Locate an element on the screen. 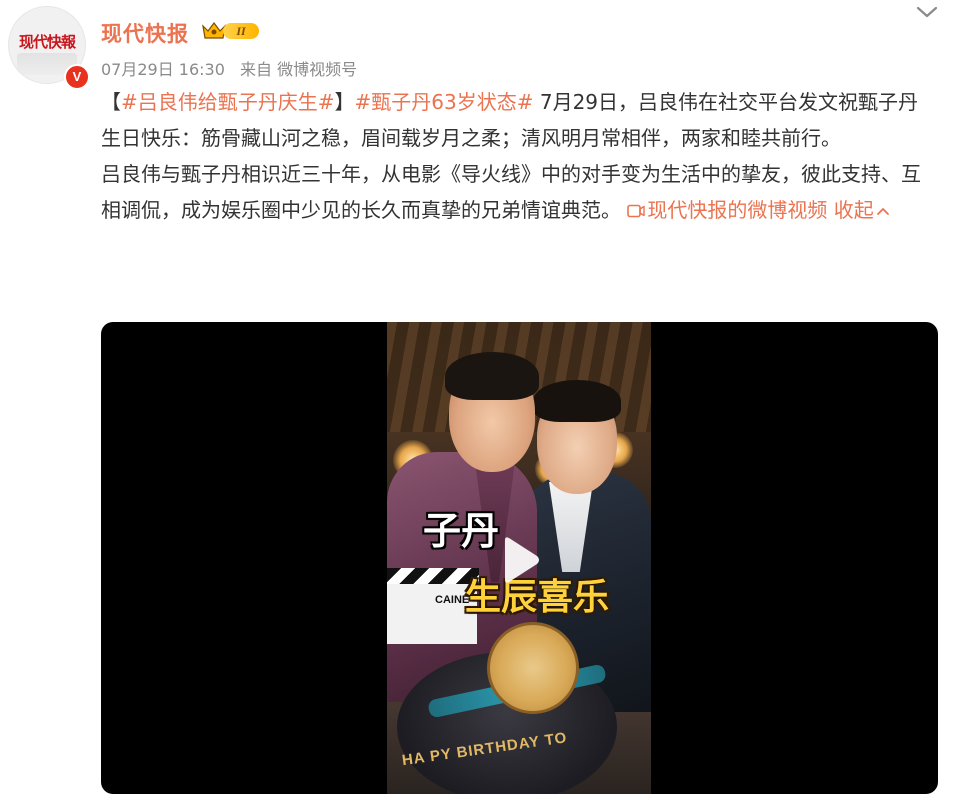  avatar-logo-text: 现代快報 is located at coordinates (47, 42).